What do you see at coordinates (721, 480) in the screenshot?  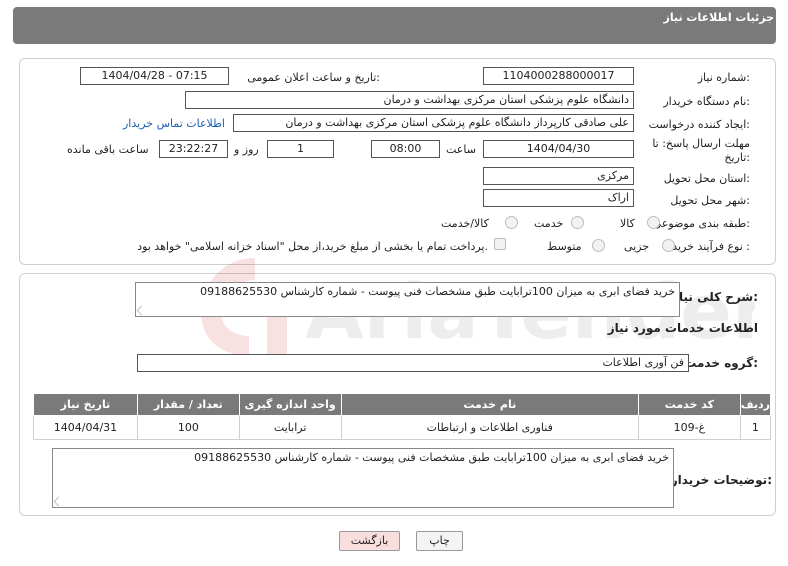 I see `buyer-notes-label: توضیحات خریدار:` at bounding box center [721, 480].